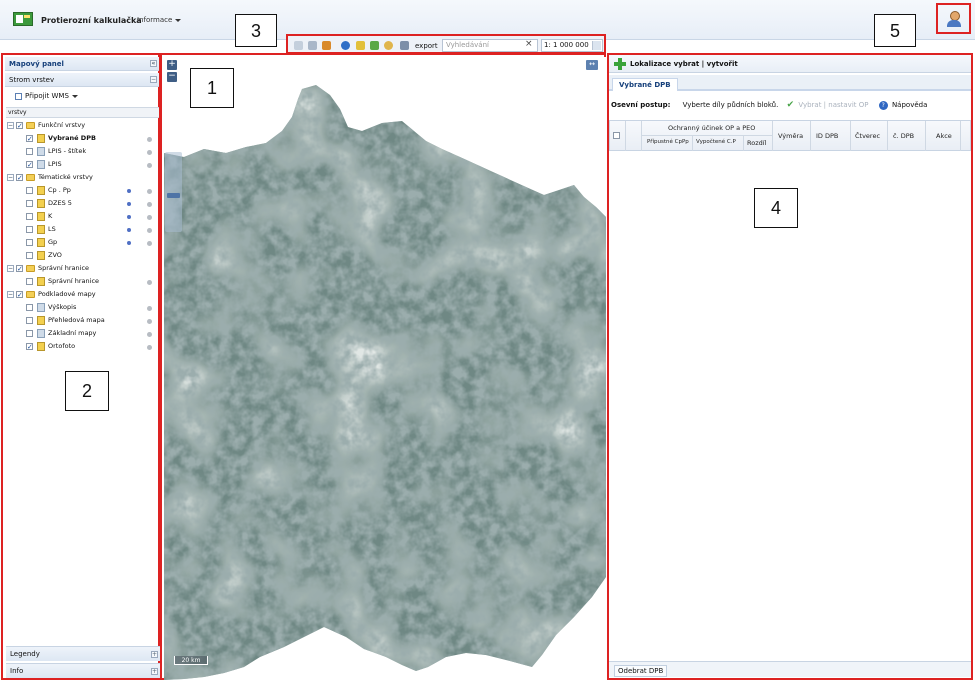  What do you see at coordinates (374, 45) in the screenshot?
I see `measure-area-icon` at bounding box center [374, 45].